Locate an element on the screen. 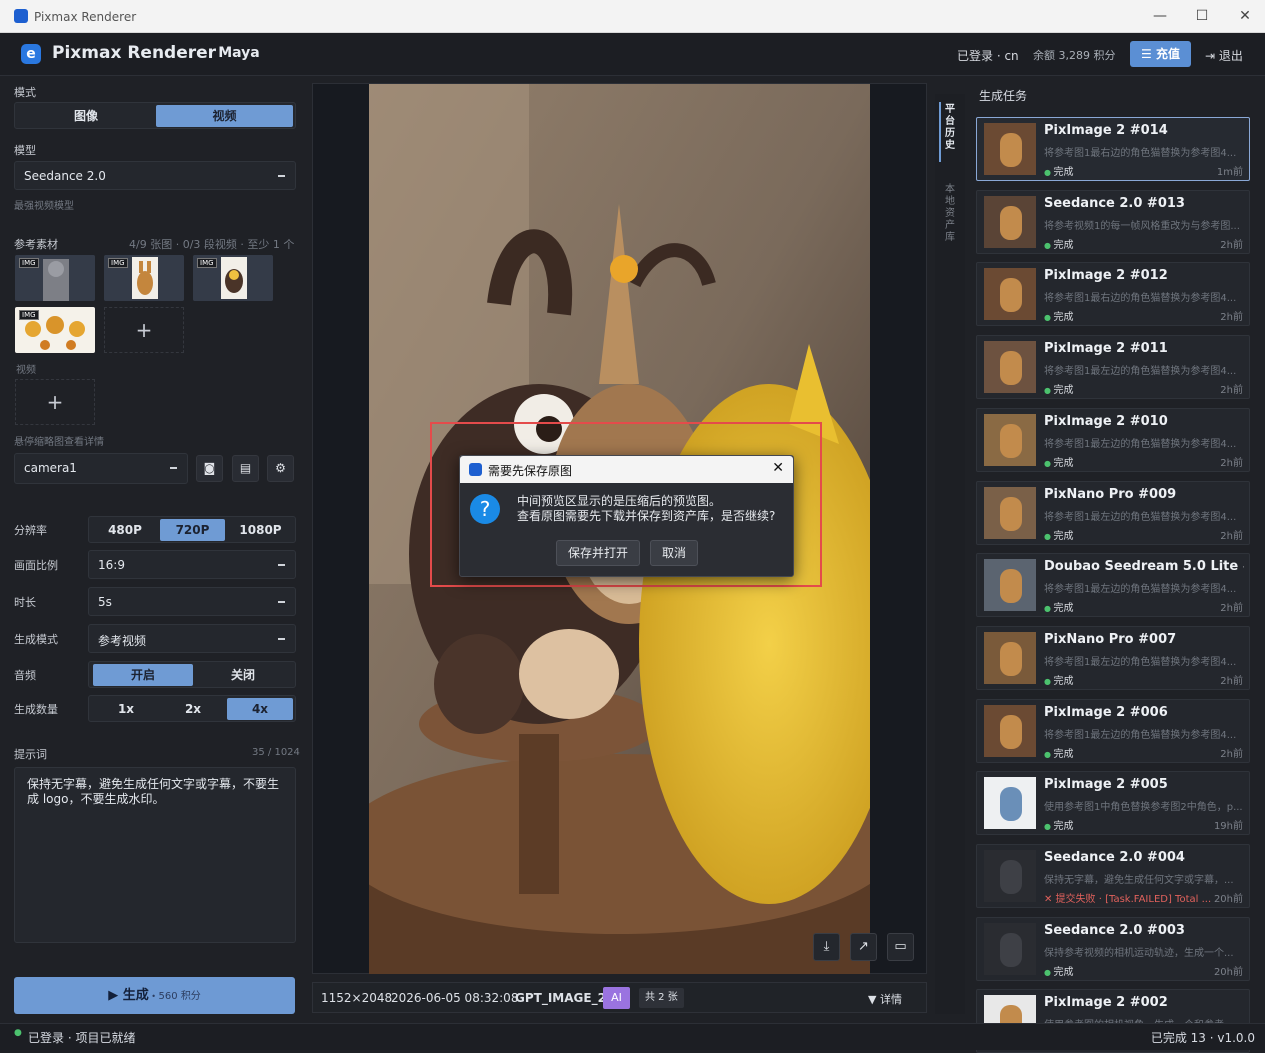 The height and width of the screenshot is (1053, 1265). count-2x: 2x is located at coordinates (193, 709).